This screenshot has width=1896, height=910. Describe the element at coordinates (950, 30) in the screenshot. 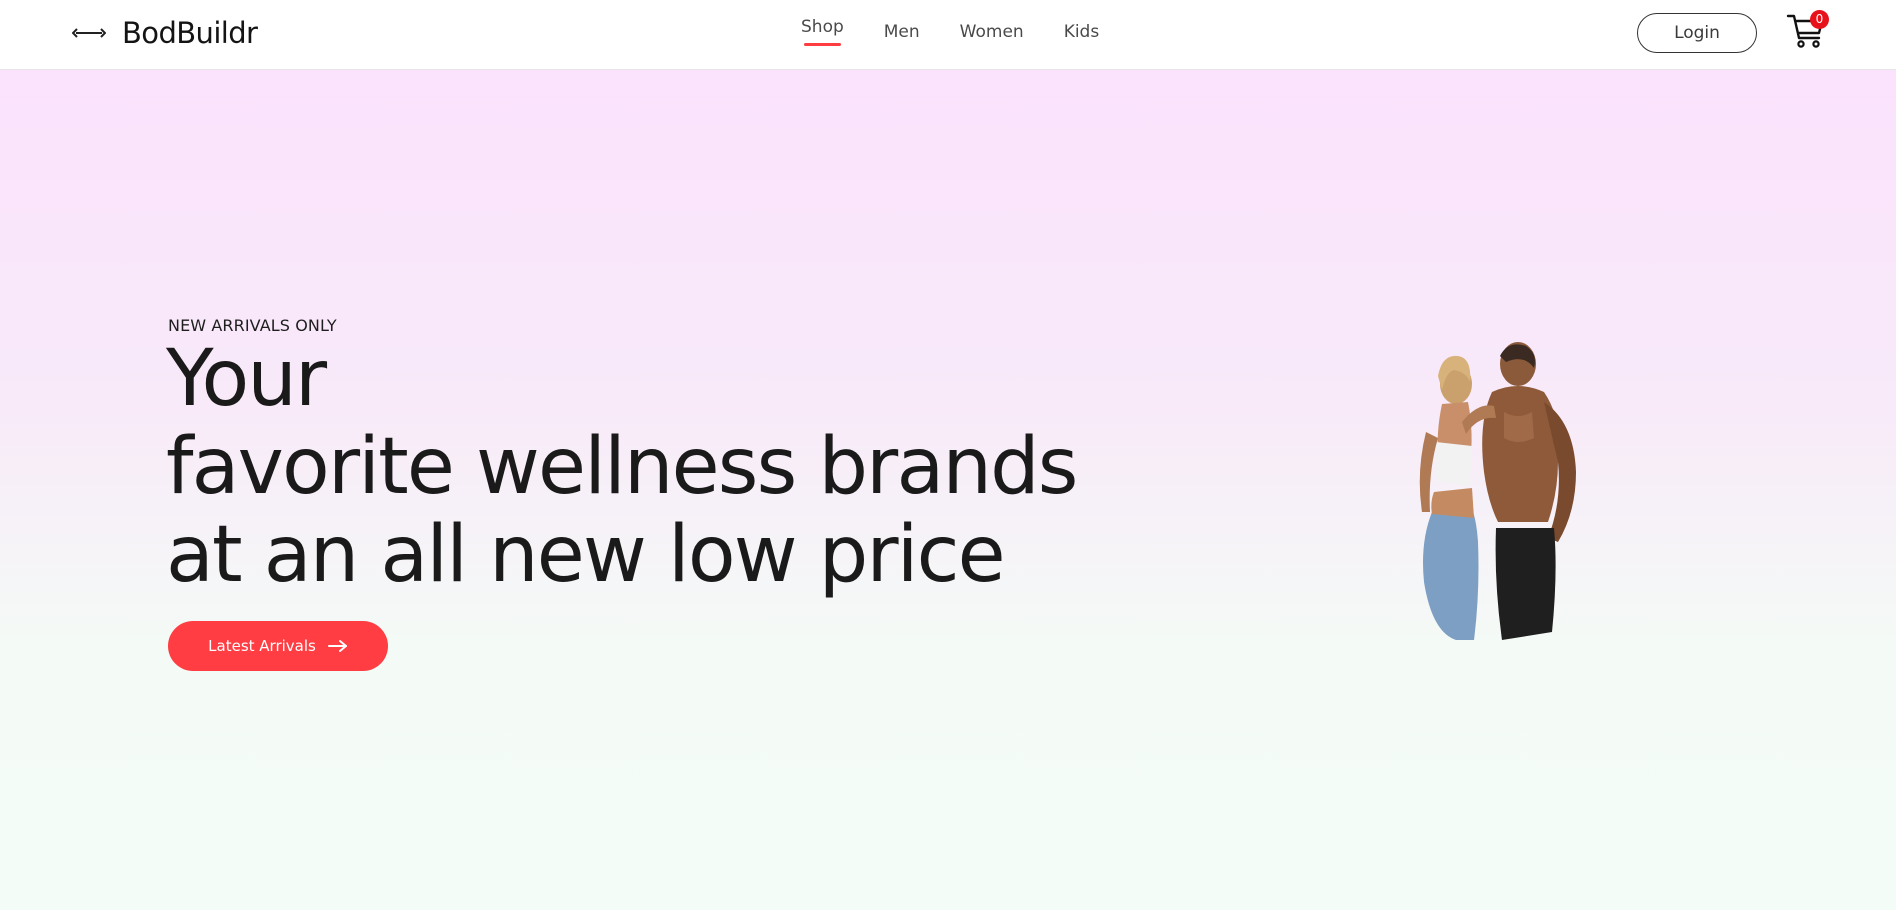

I see `main-nav: Shop Men Women Kids` at that location.